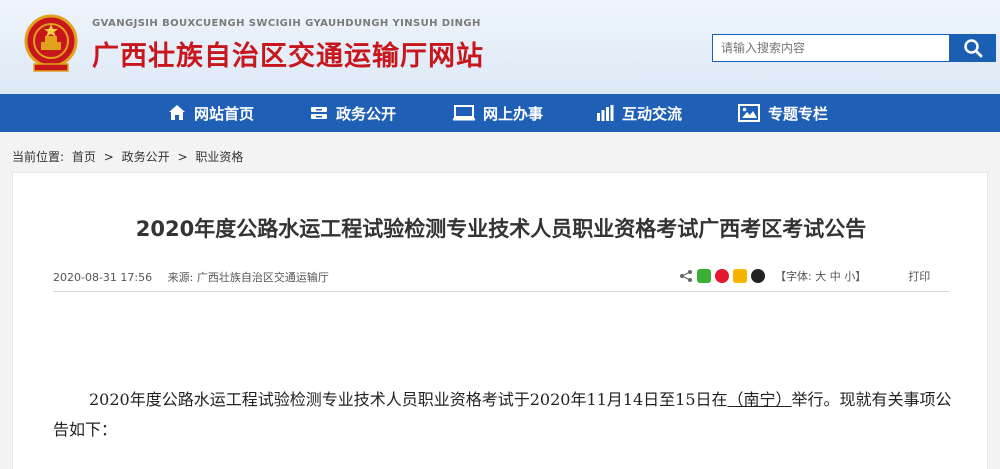 The image size is (1000, 469). I want to click on font-size-control: 【字体: 大 中 小】, so click(820, 276).